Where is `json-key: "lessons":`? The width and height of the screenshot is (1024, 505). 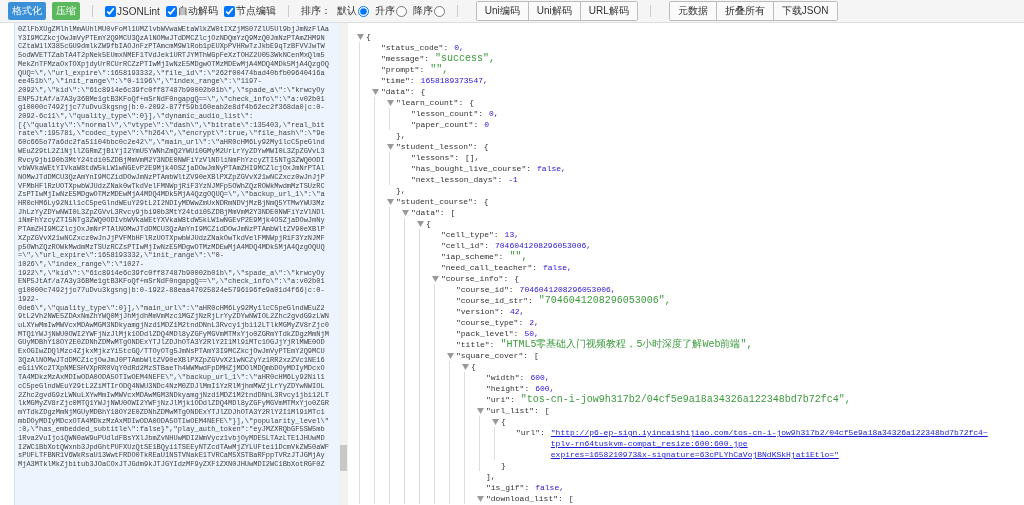
json-key: "lessons": is located at coordinates (435, 157).